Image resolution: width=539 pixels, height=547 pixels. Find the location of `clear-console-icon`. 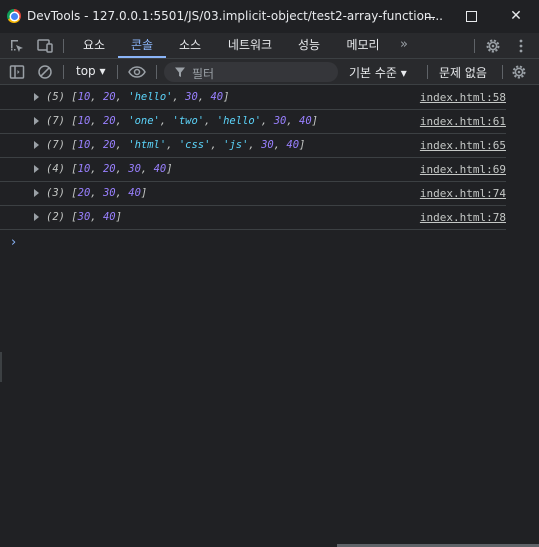

clear-console-icon is located at coordinates (45, 72).